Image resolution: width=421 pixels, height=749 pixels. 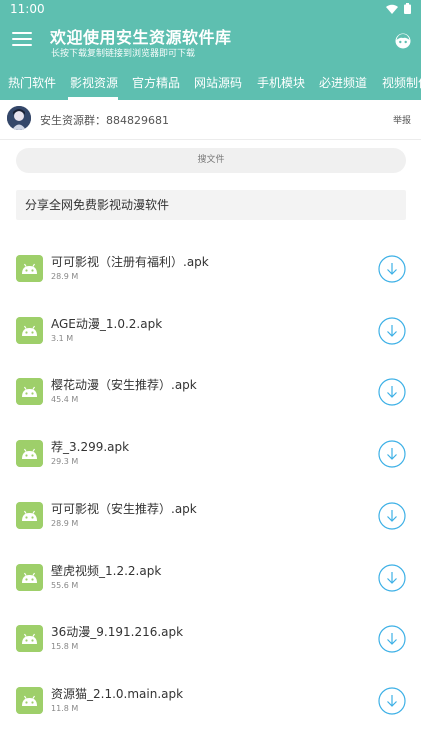 I want to click on file-name: AGE动漫_1.0.2.apk, so click(x=107, y=323).